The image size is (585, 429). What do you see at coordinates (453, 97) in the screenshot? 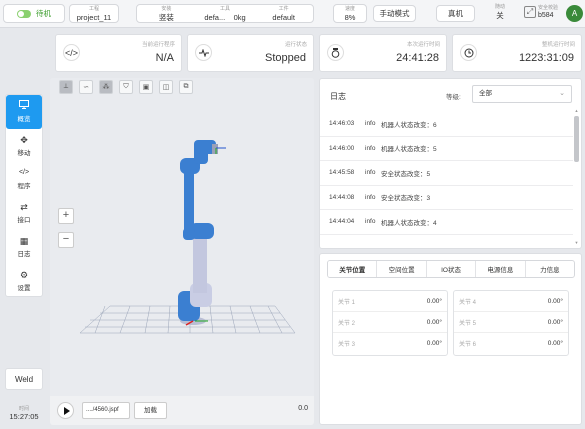
I see `level-label: 等级:` at bounding box center [453, 97].